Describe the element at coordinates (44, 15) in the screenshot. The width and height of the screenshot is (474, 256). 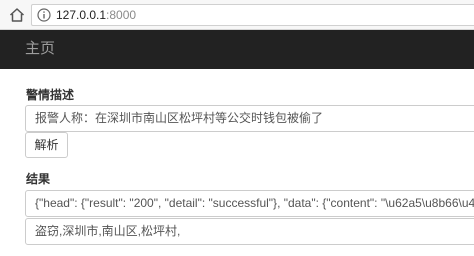
I see `info-icon` at that location.